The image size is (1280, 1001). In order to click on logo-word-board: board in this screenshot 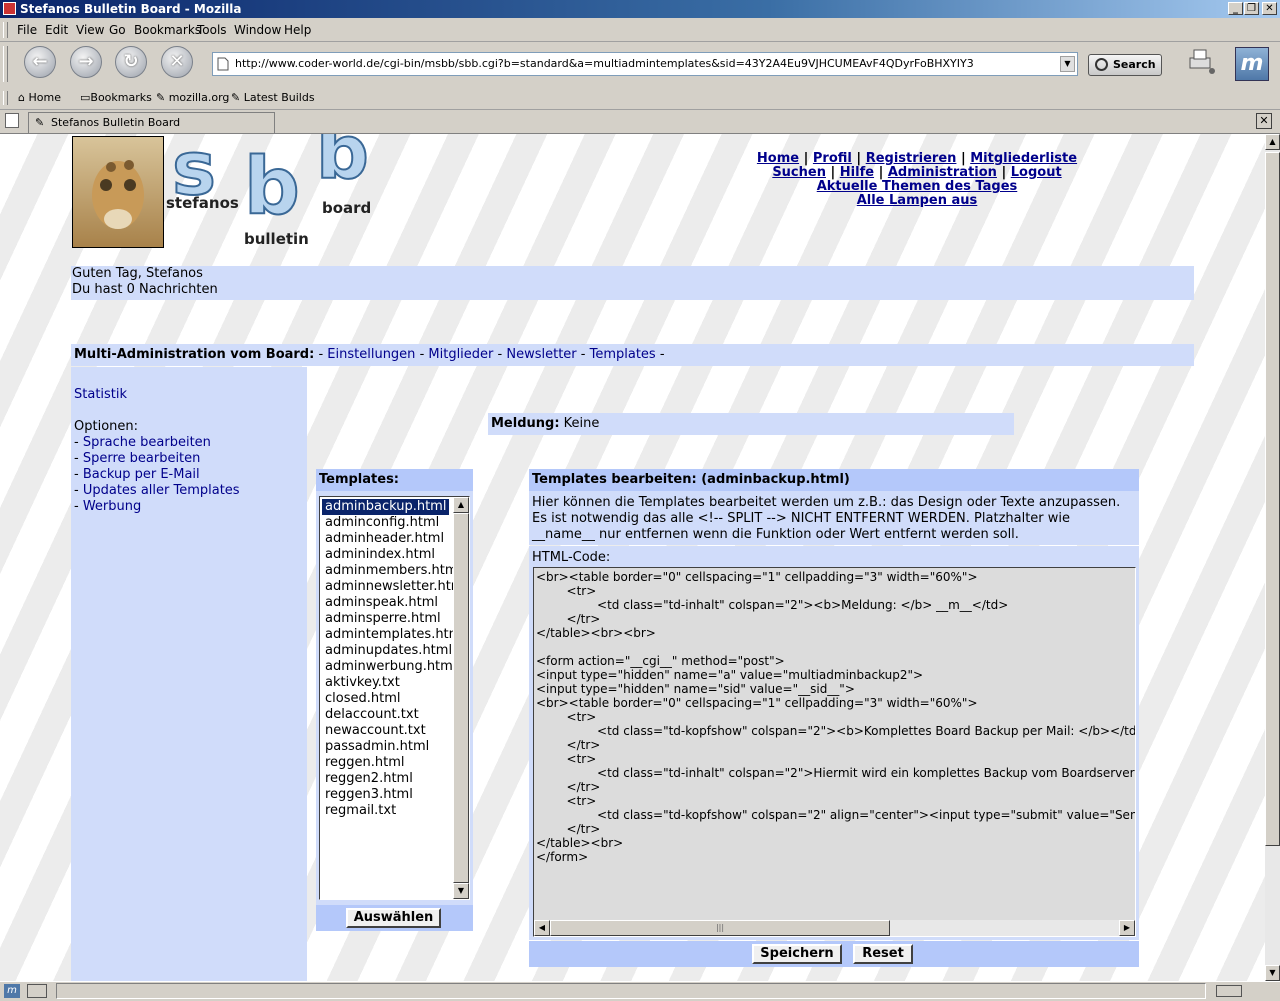, I will do `click(347, 208)`.